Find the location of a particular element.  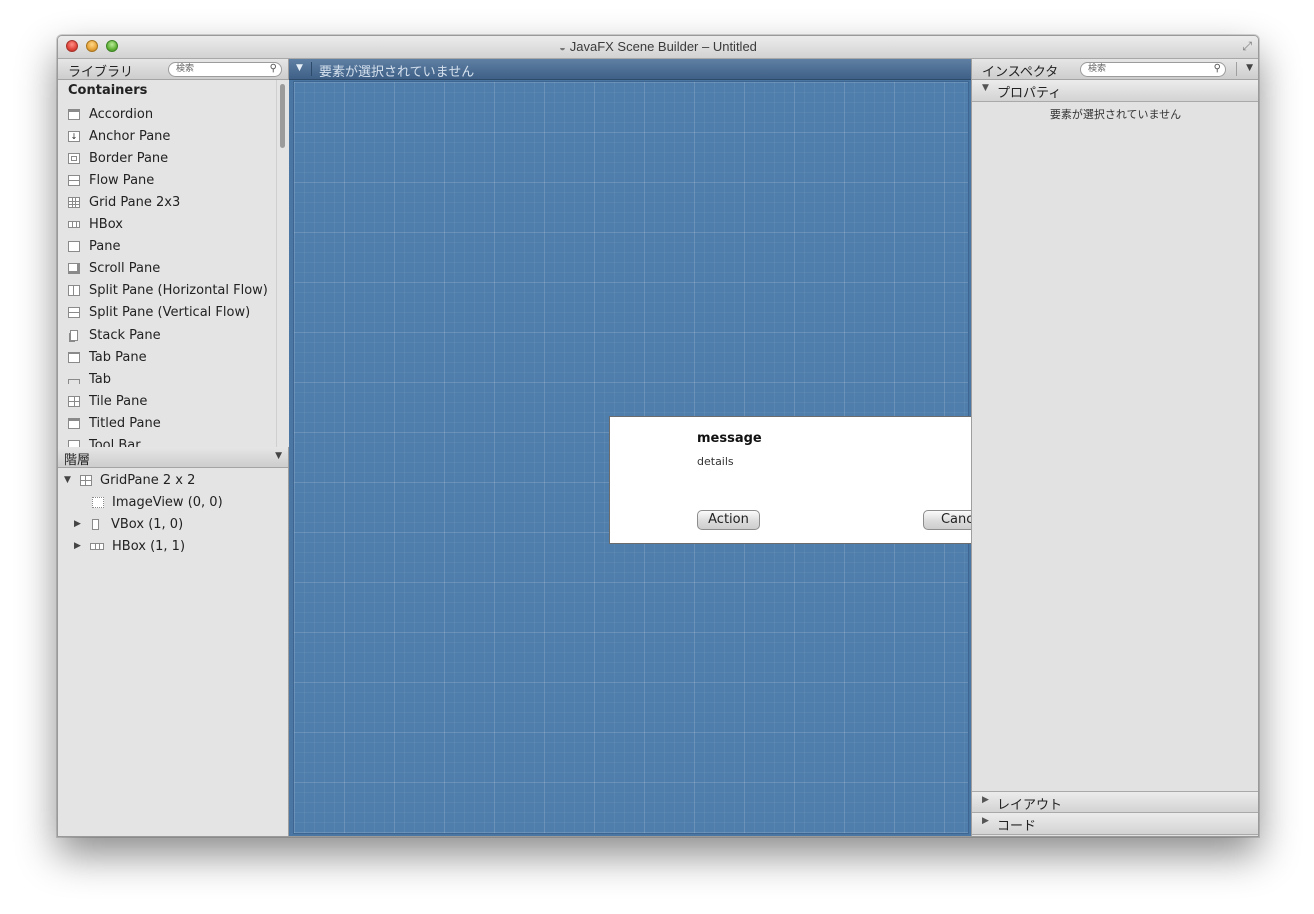

content-menu-chevron-down-icon: ▼ is located at coordinates (299, 68).